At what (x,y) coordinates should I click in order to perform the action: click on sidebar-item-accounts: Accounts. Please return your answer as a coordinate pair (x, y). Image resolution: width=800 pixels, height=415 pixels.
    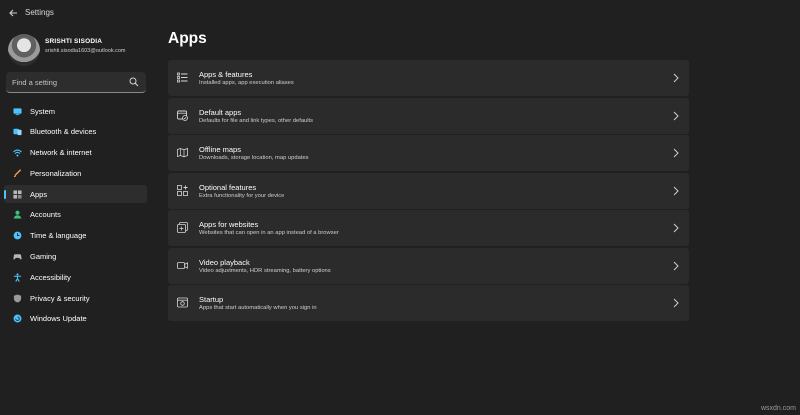
    Looking at the image, I should click on (75, 215).